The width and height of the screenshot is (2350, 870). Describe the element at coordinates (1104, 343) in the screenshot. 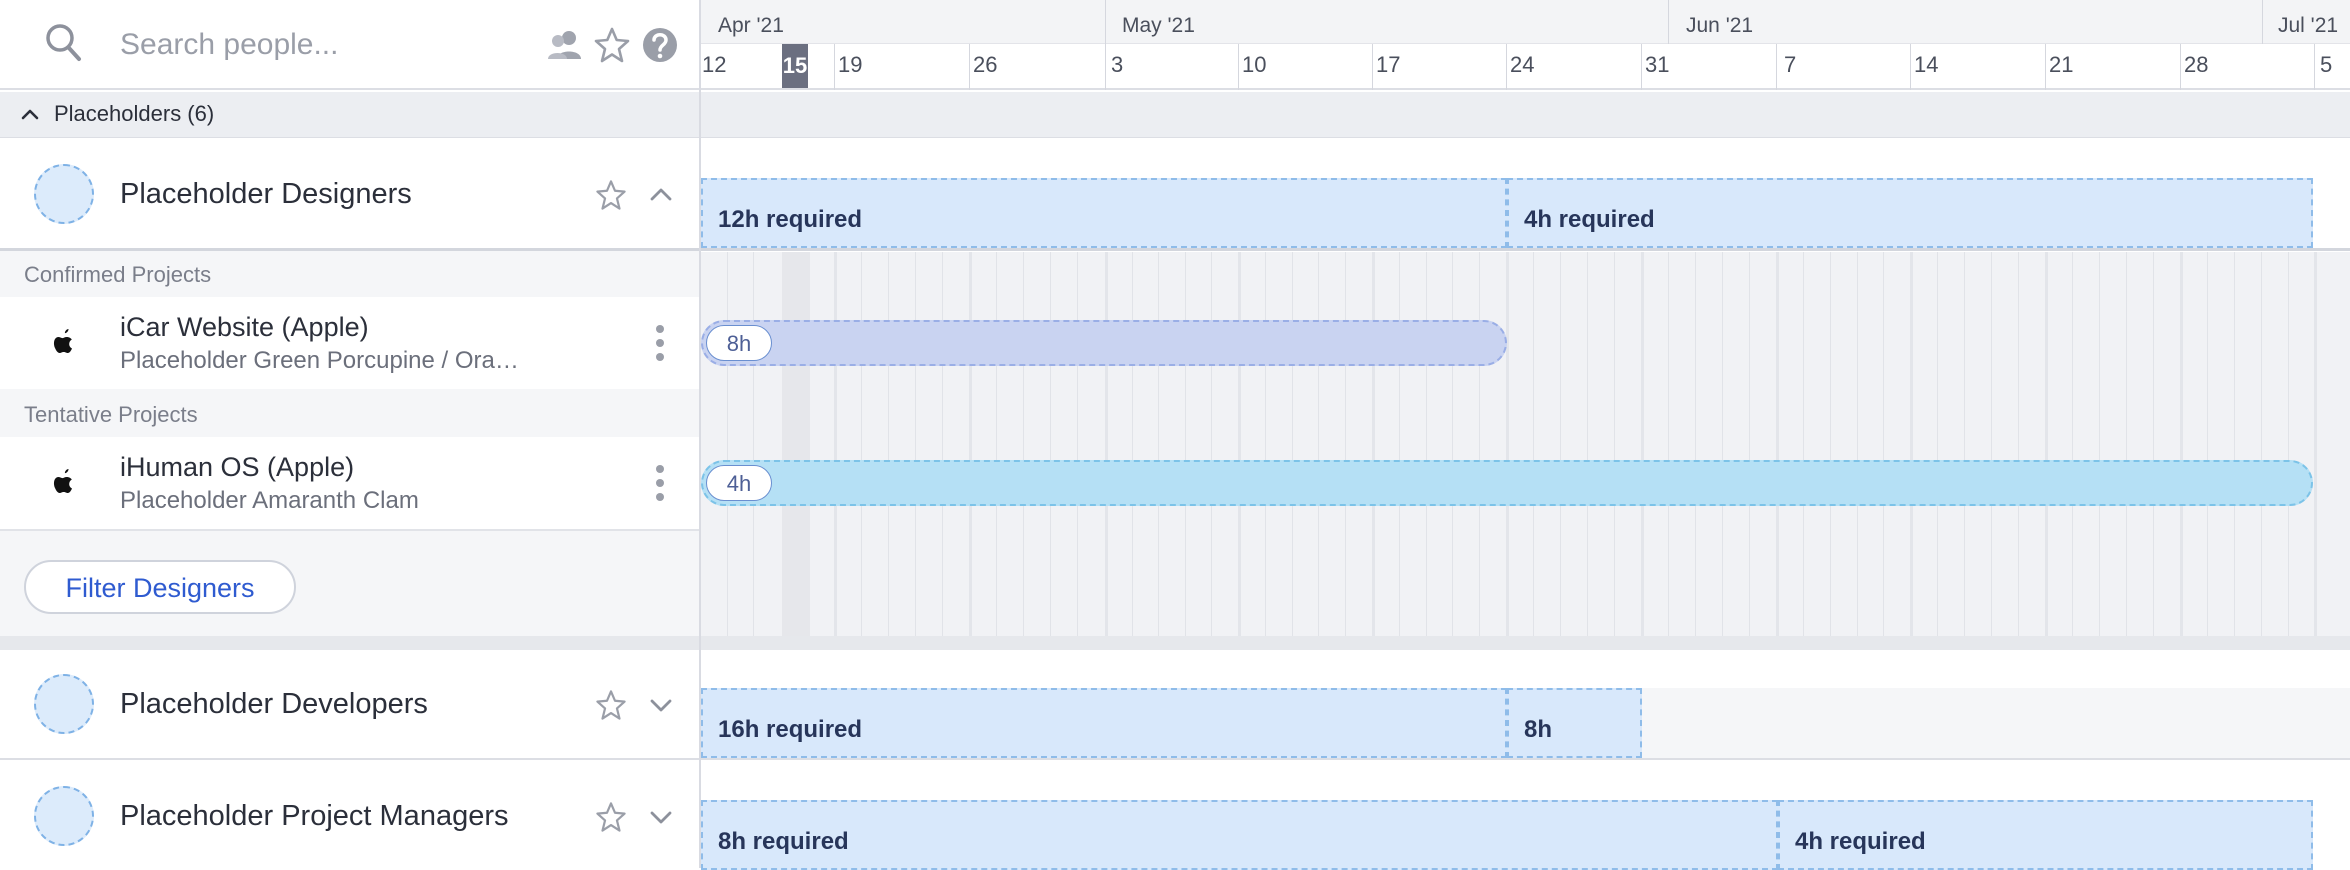

I see `confirmed-allocation-bar` at that location.